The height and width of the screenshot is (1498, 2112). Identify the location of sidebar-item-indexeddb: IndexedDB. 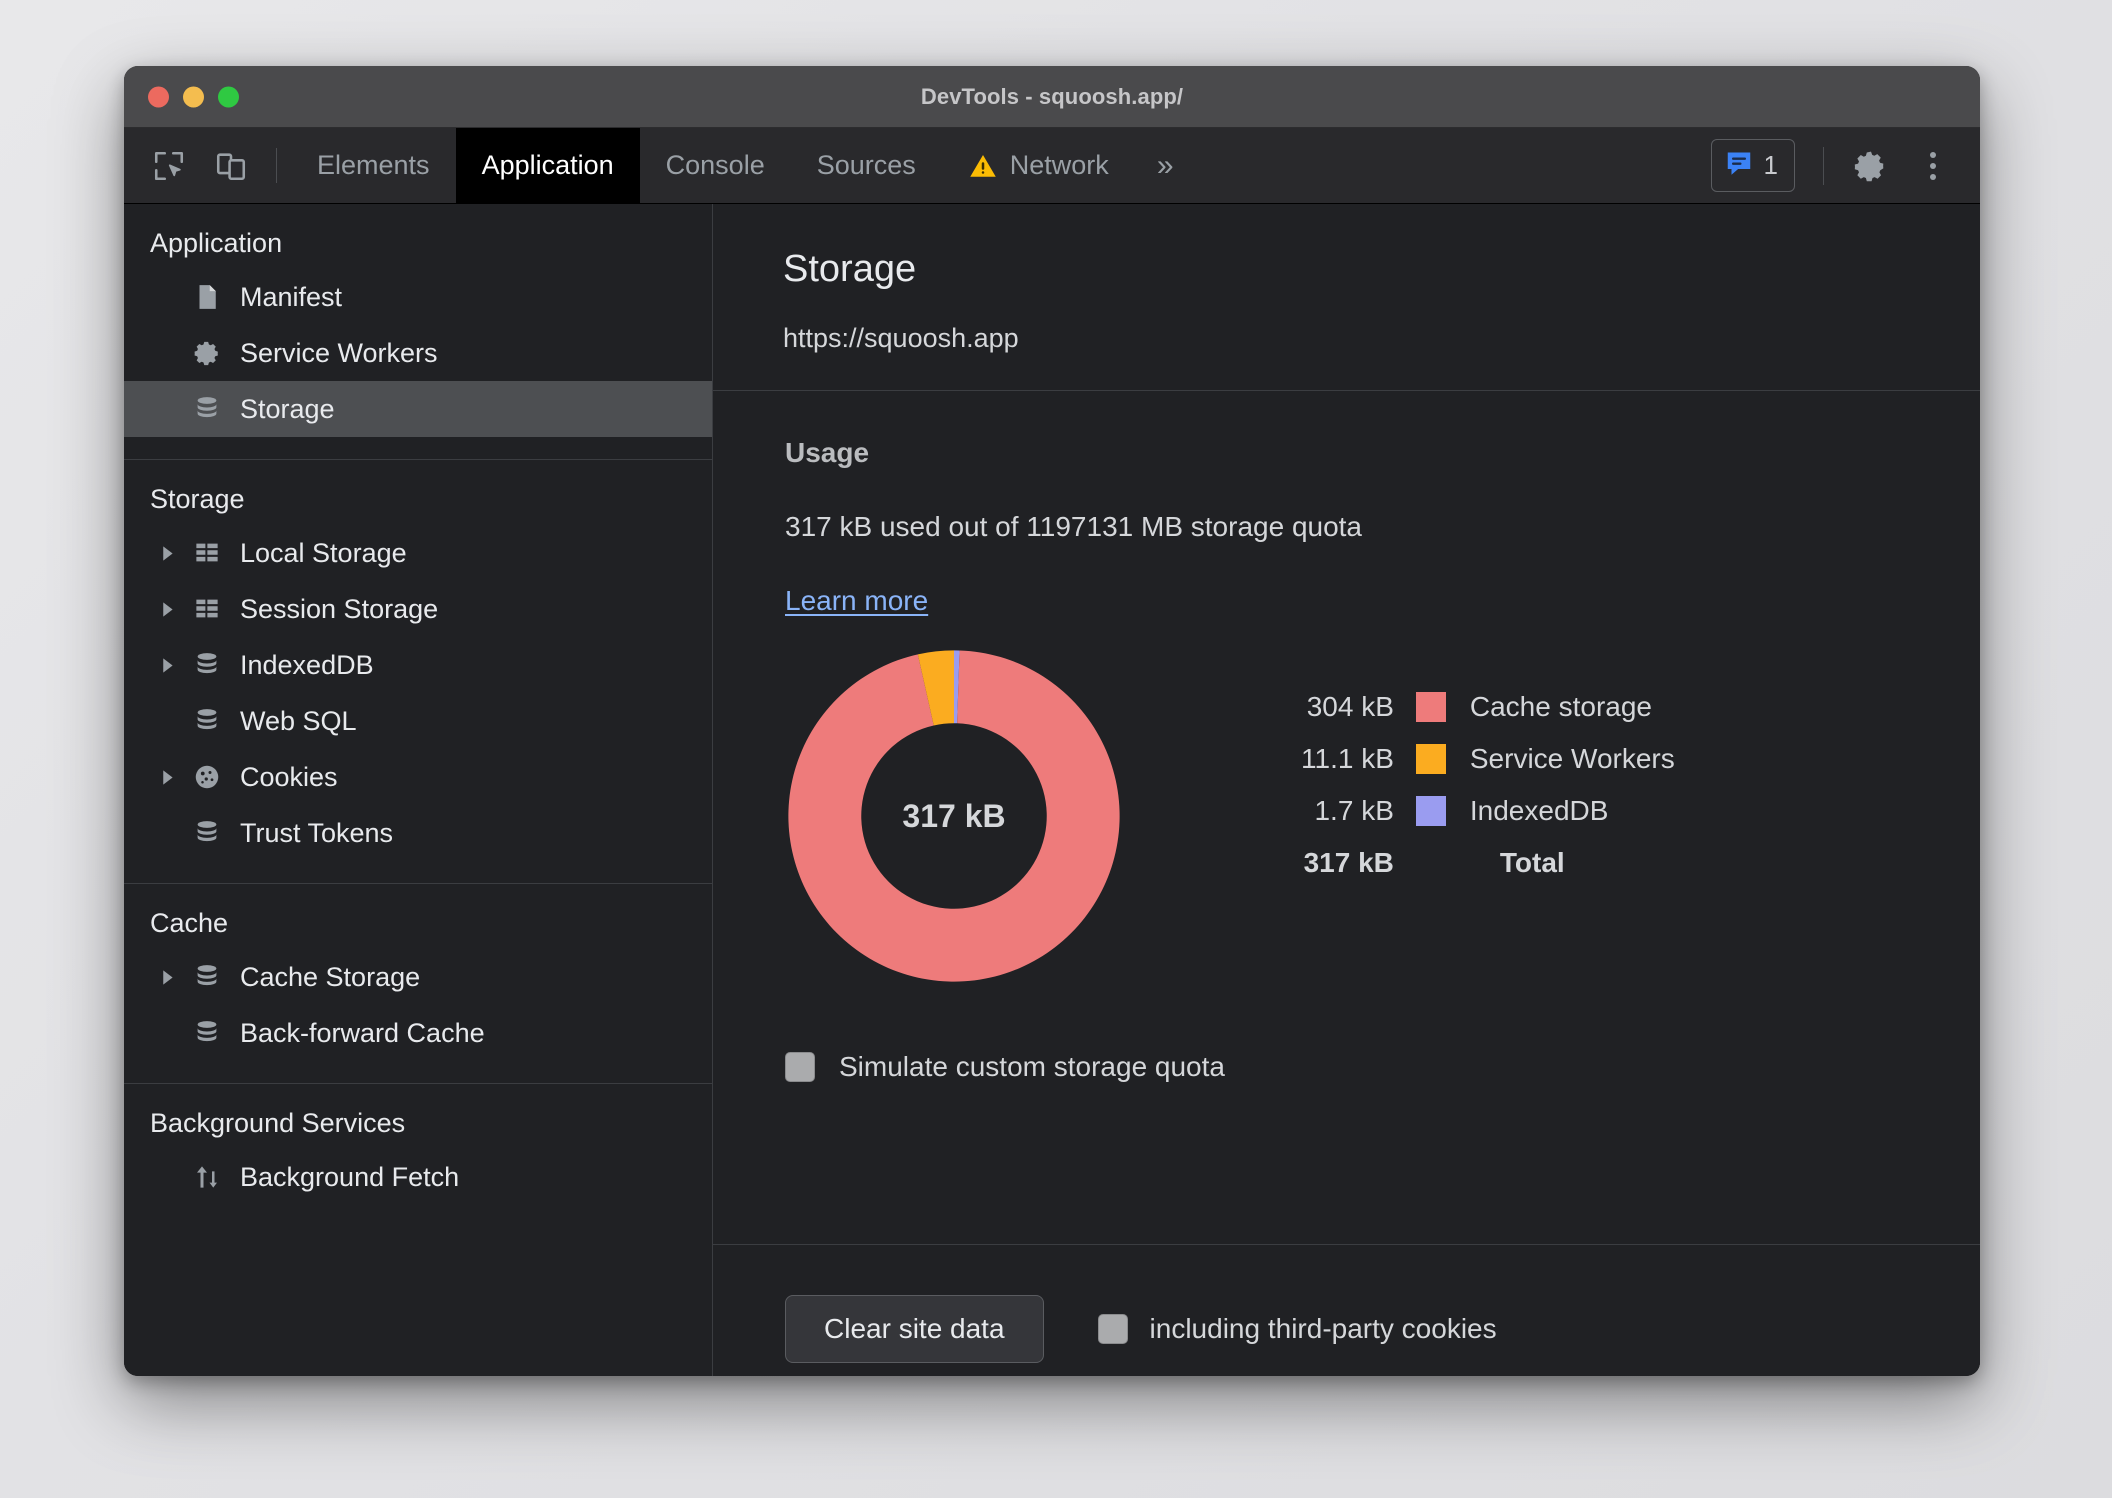
(418, 665).